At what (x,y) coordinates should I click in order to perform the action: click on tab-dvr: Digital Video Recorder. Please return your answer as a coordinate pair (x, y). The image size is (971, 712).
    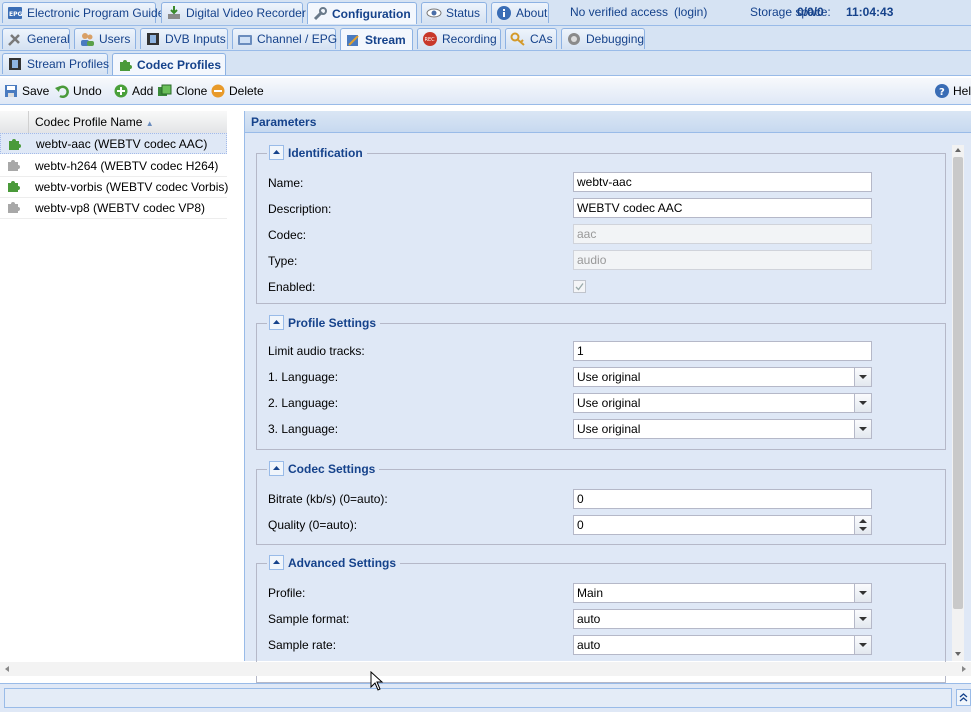
    Looking at the image, I should click on (233, 12).